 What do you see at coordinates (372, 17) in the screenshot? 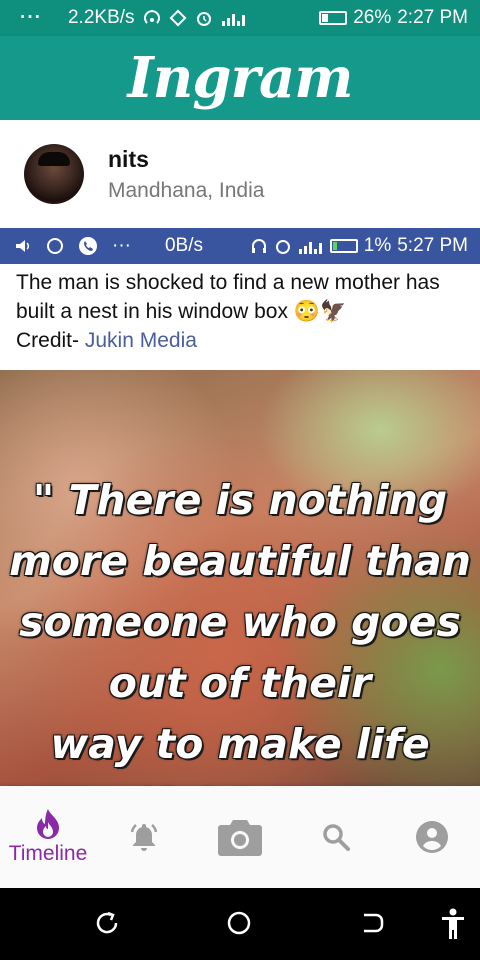
I see `battery-percent: 26%` at bounding box center [372, 17].